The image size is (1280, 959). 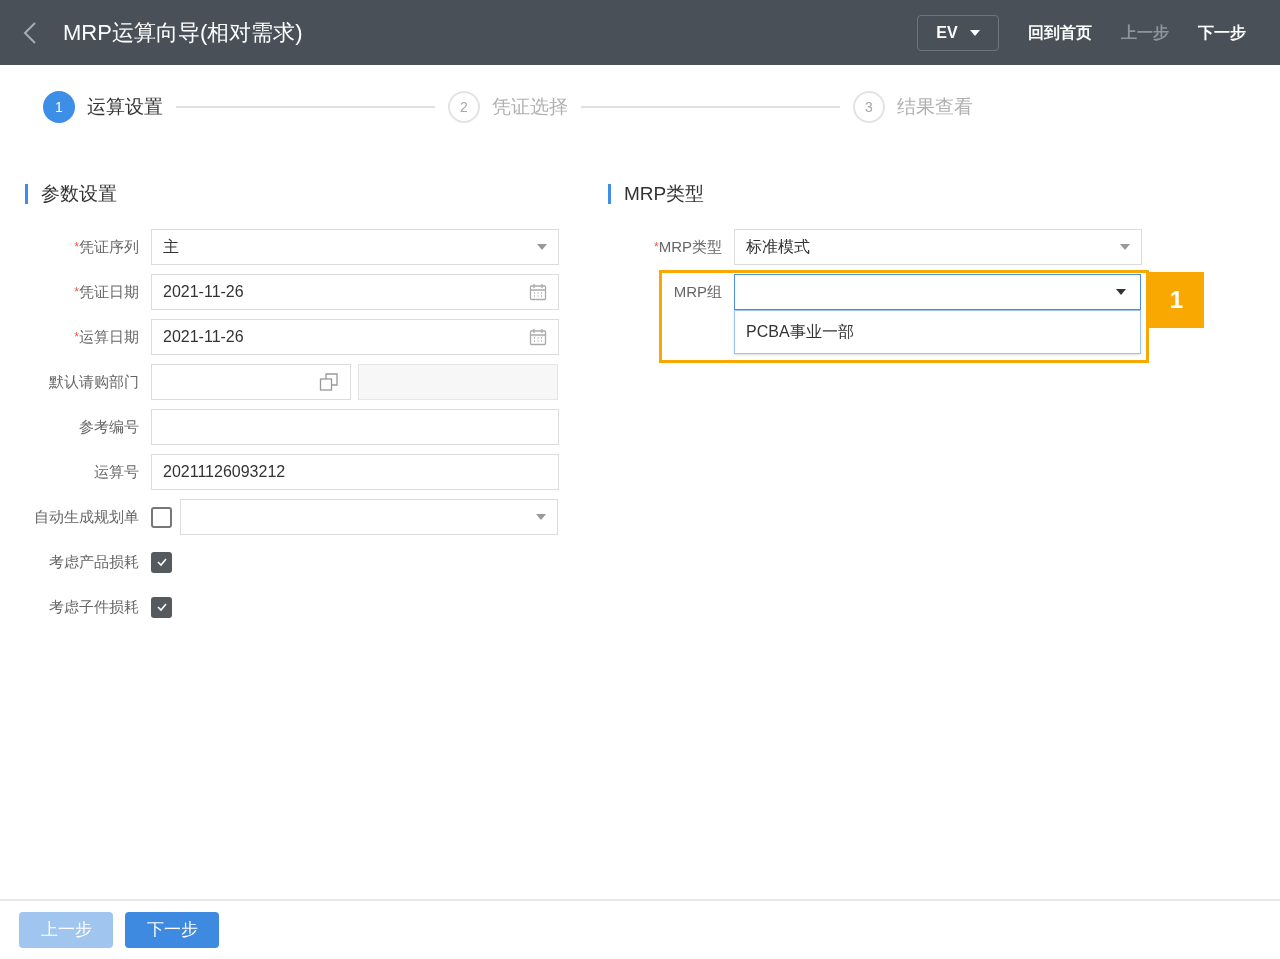 I want to click on field-label: 考虑子件损耗, so click(x=94, y=606).